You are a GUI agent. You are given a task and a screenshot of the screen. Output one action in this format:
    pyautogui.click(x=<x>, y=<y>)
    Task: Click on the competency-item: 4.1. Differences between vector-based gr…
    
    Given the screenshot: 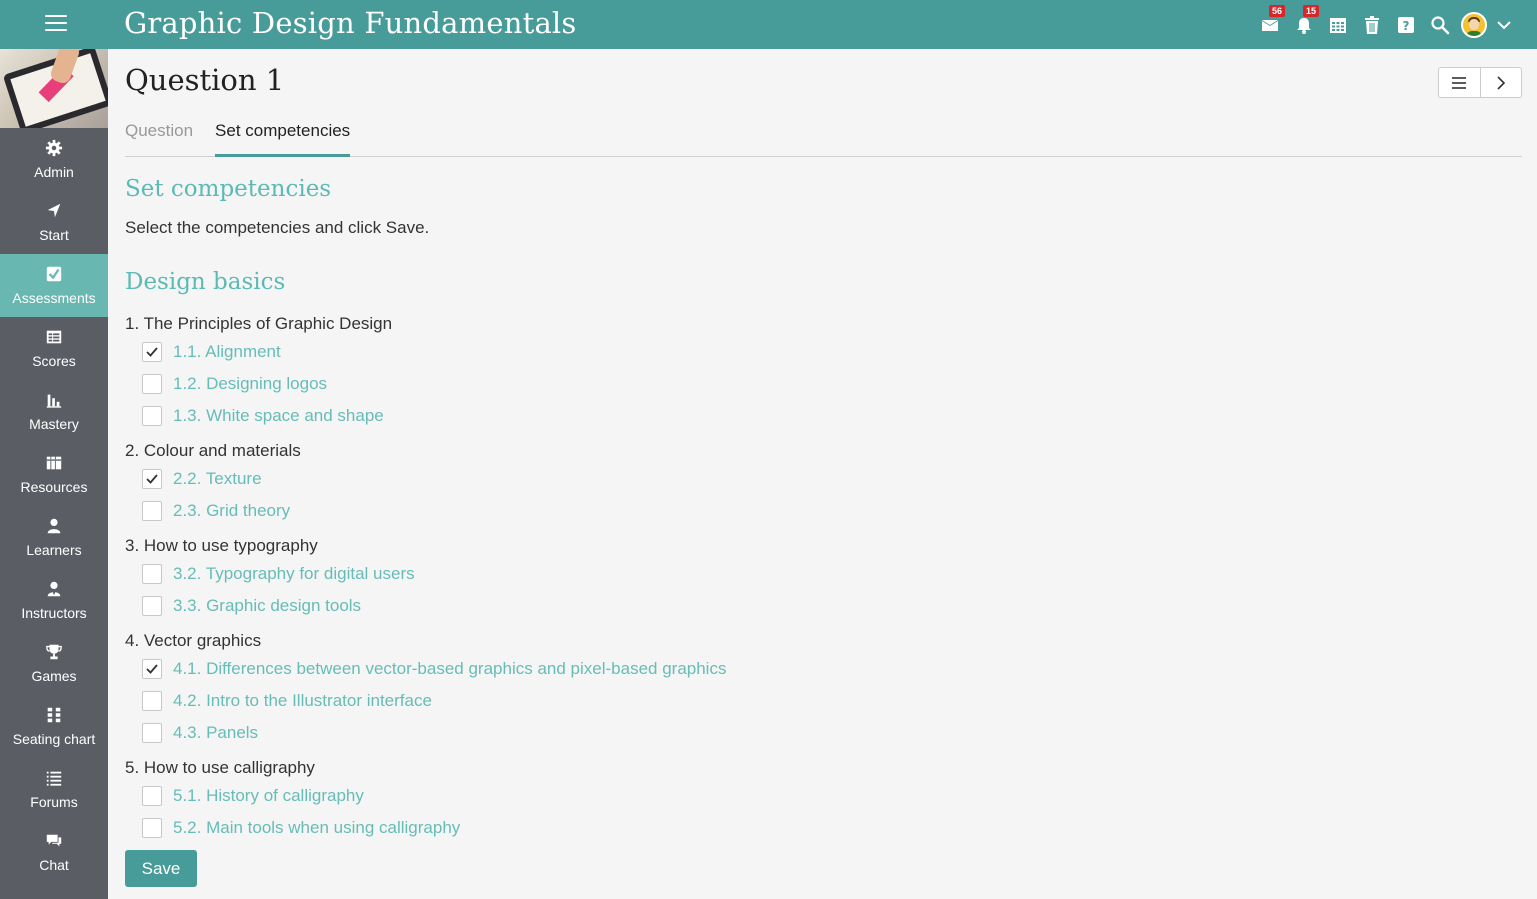 What is the action you would take?
    pyautogui.click(x=575, y=669)
    